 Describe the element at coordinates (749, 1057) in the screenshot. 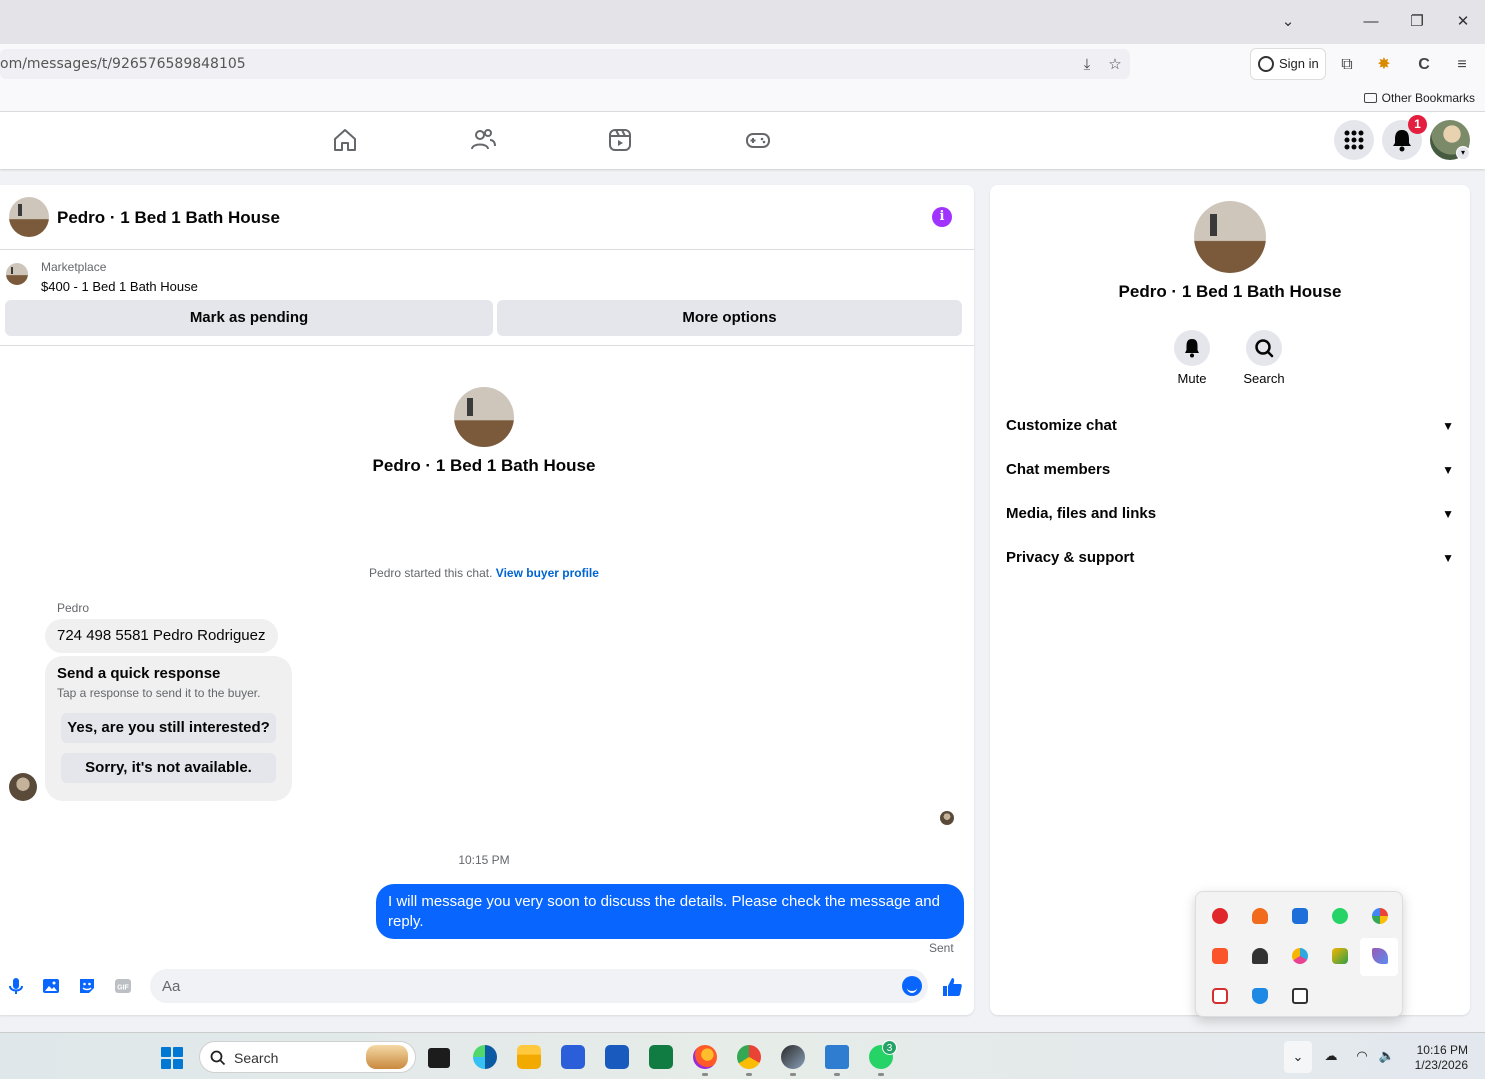

I see `chrome-icon` at that location.